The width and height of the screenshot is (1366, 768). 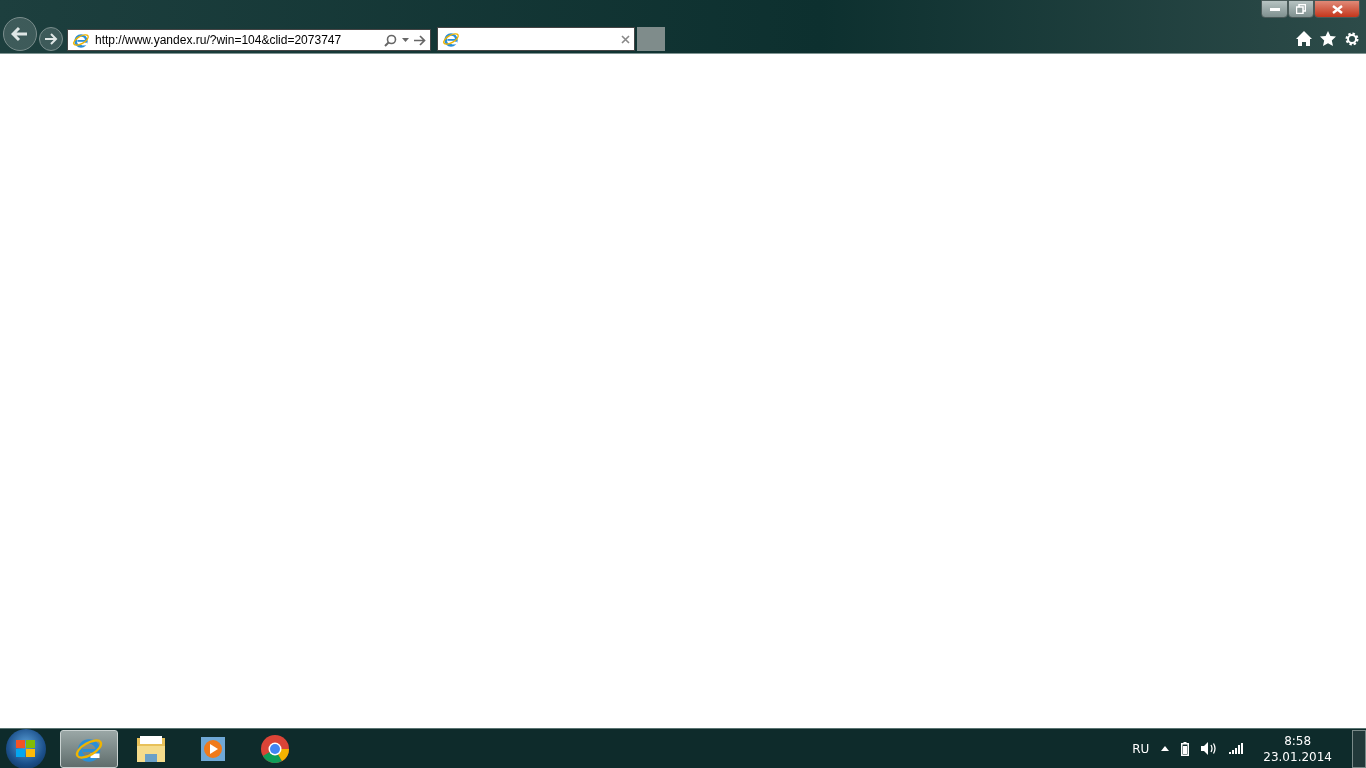 I want to click on browser-tab, so click(x=536, y=39).